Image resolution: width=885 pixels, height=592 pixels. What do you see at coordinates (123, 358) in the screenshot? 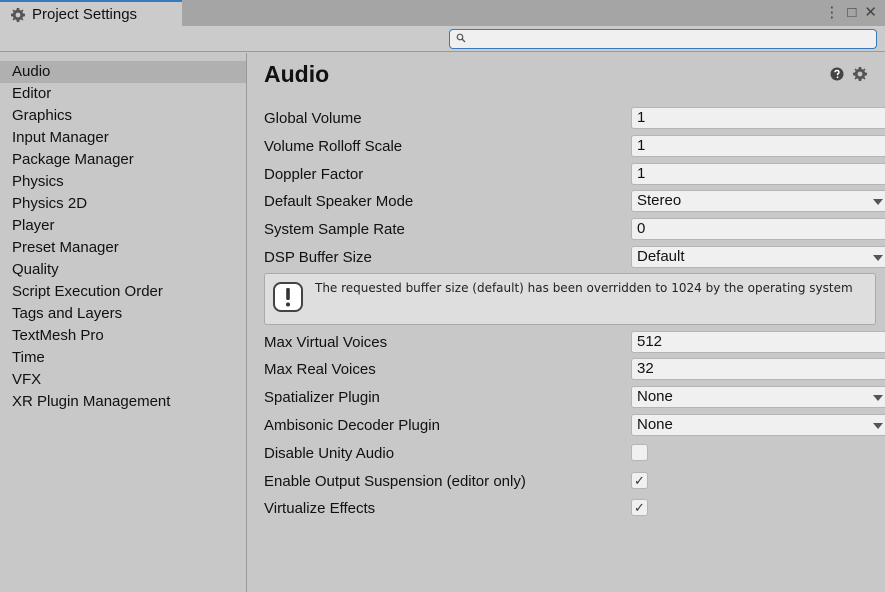
I see `sidebar-item-time: Time` at bounding box center [123, 358].